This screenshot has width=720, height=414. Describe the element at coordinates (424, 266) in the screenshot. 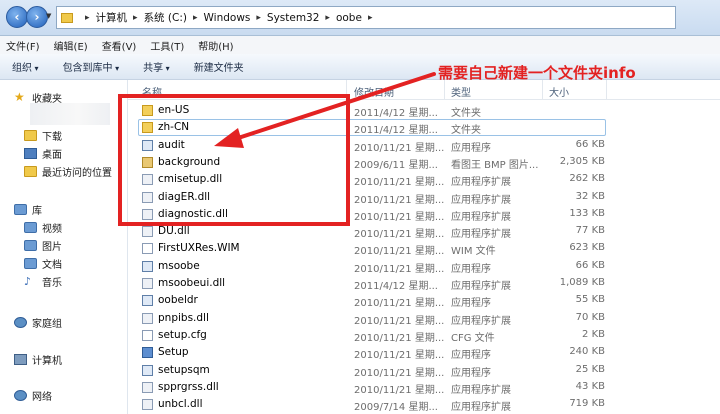

I see `file-row: msoobe 2010/11/21 星期... 应用程序 66 KB` at that location.